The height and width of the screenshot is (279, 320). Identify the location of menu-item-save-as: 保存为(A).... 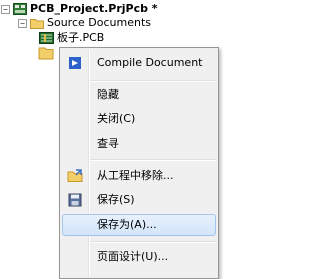
(139, 225).